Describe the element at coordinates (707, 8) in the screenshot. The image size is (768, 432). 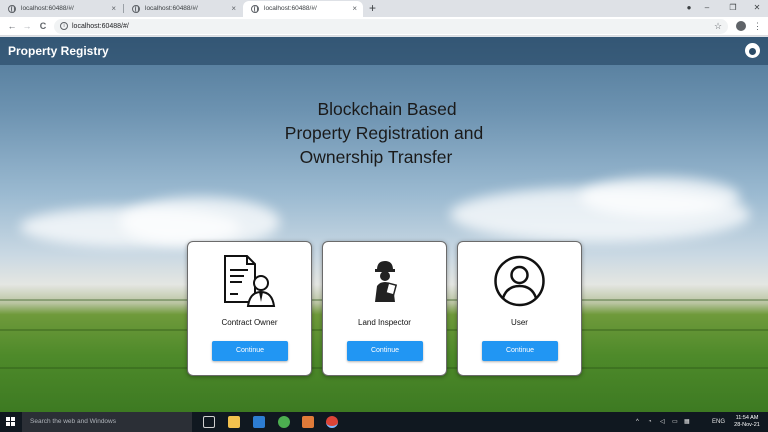
I see `minimize-button: –` at that location.